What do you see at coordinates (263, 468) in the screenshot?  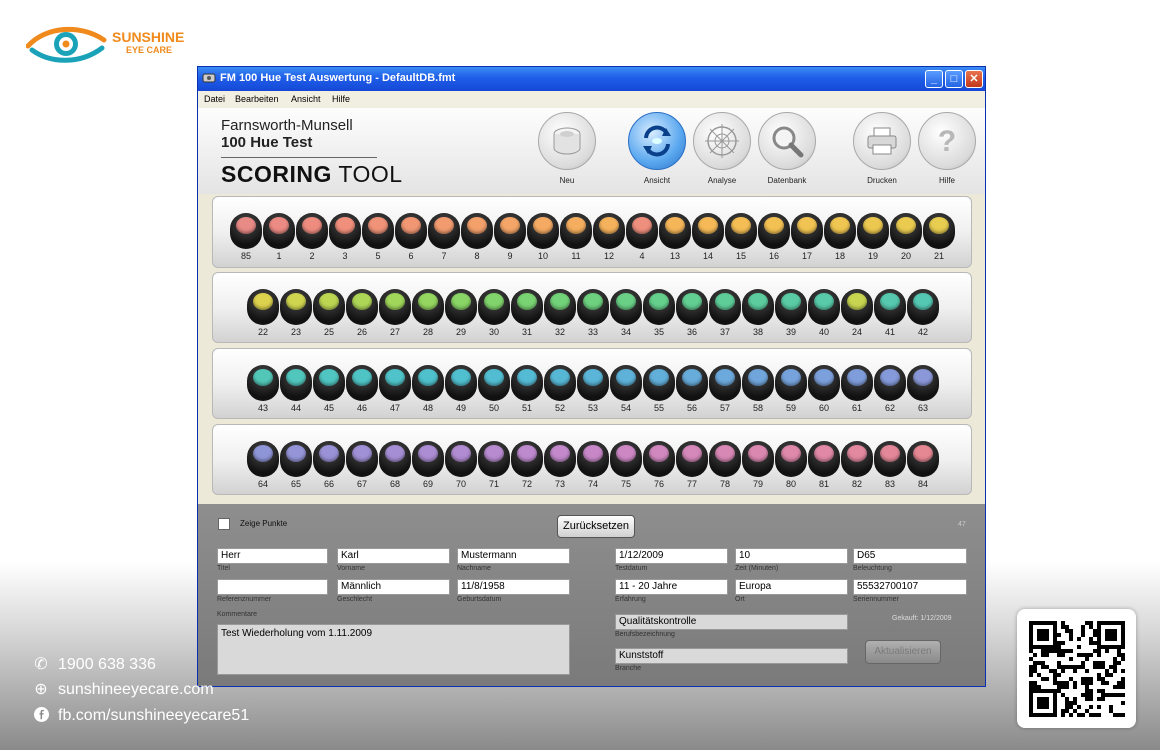 I see `color-cap: 64` at bounding box center [263, 468].